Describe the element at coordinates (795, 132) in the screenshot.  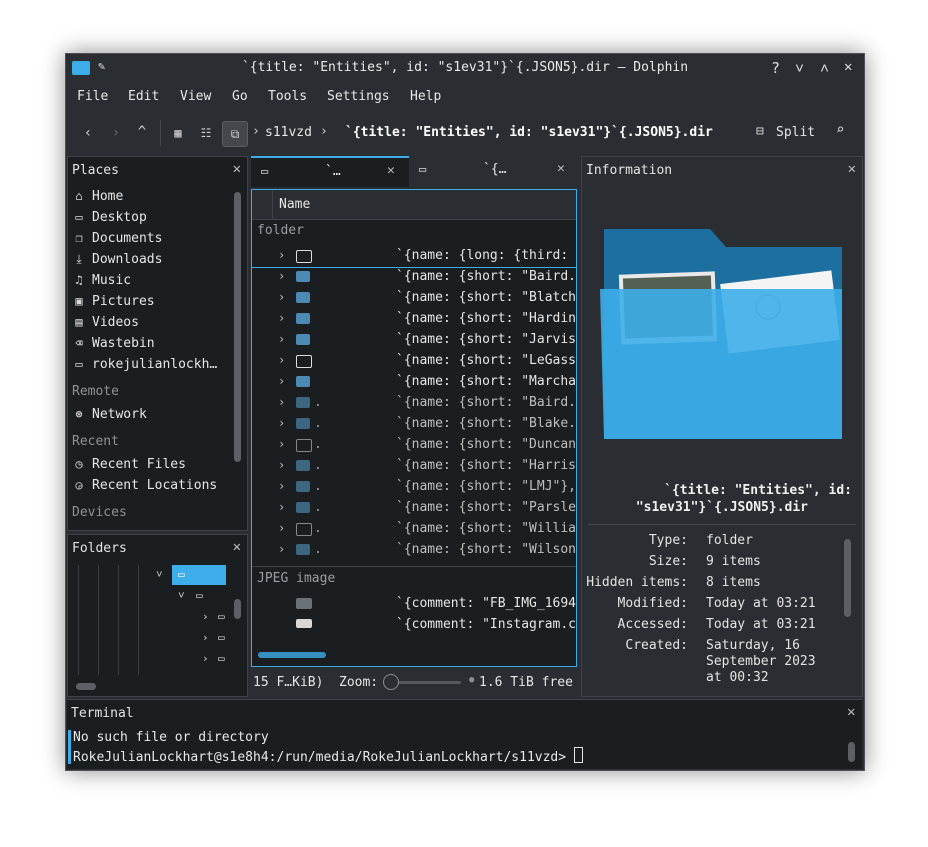
I see `split-button: Split` at that location.